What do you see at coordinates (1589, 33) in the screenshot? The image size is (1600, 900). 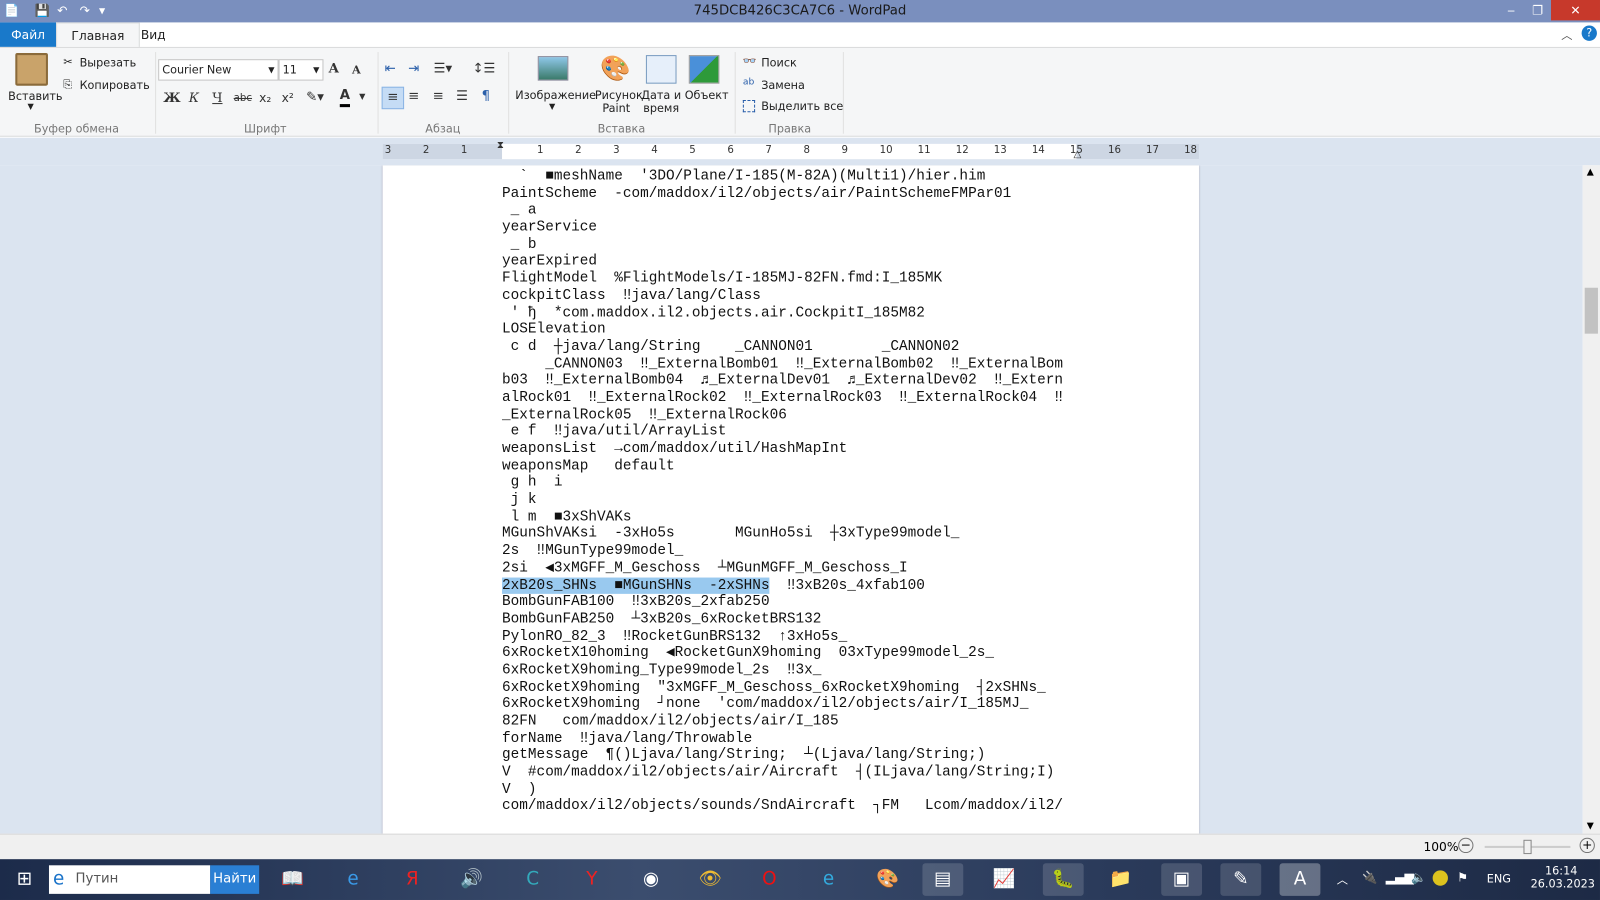 I see `help-icon: ?` at bounding box center [1589, 33].